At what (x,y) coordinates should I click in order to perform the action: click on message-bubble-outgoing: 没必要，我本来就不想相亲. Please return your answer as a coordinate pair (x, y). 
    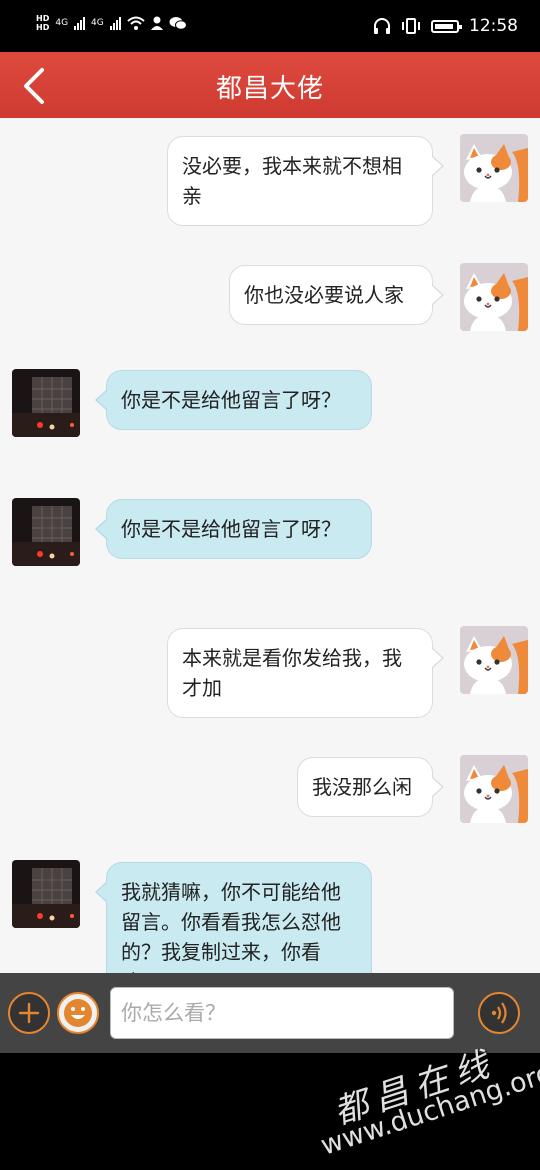
    Looking at the image, I should click on (305, 181).